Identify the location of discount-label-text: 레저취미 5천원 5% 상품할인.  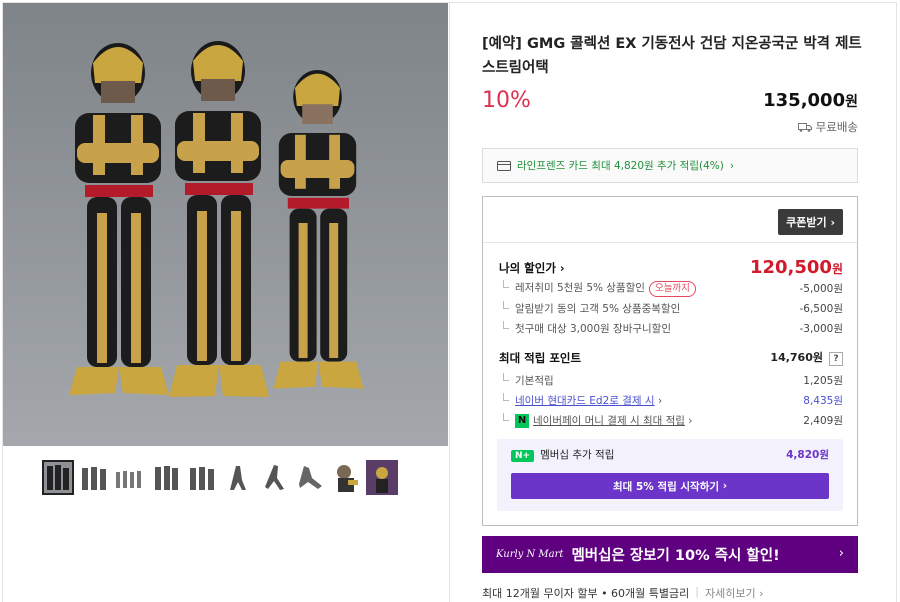
(580, 288).